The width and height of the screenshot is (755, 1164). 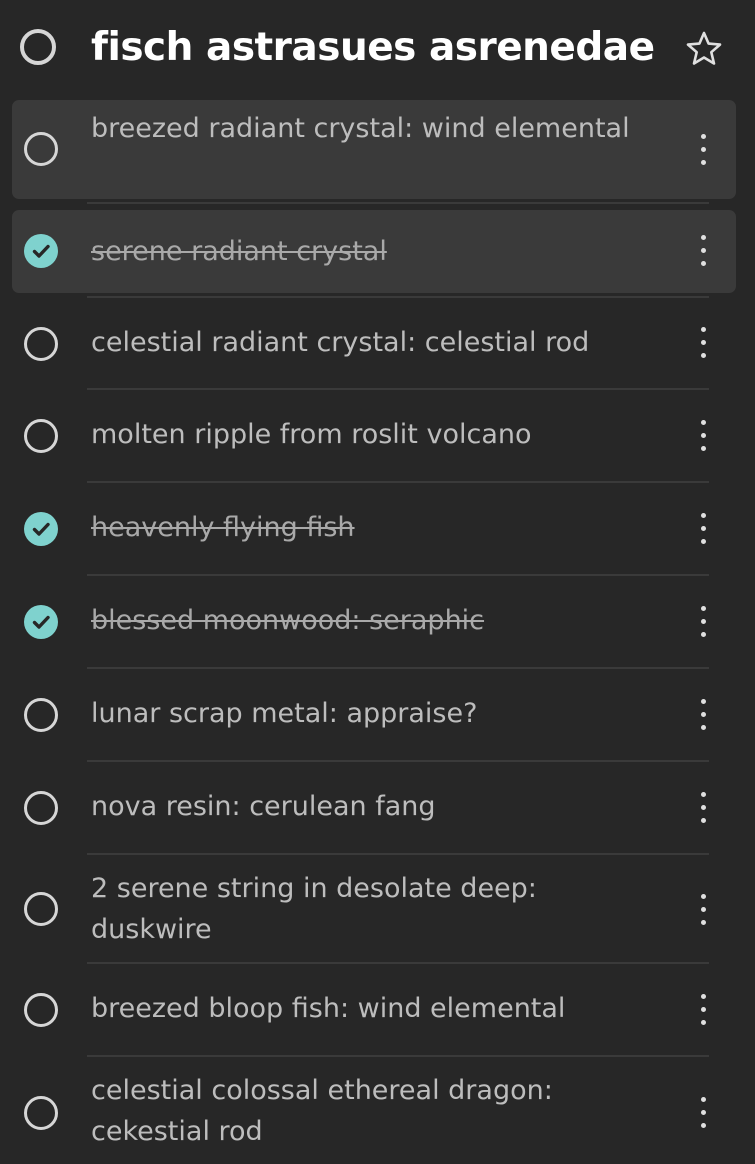 What do you see at coordinates (373, 48) in the screenshot?
I see `list-title: fisch astrasues asrenedae` at bounding box center [373, 48].